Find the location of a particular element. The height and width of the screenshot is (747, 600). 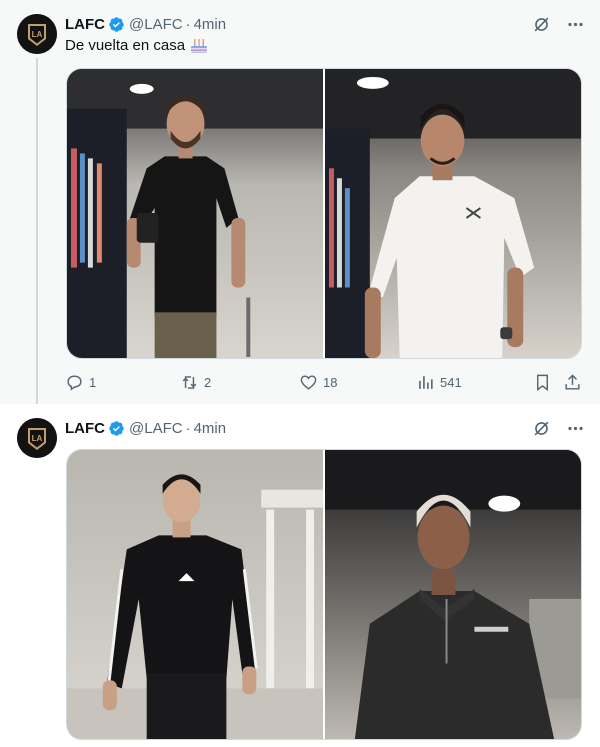

share-button is located at coordinates (572, 382).